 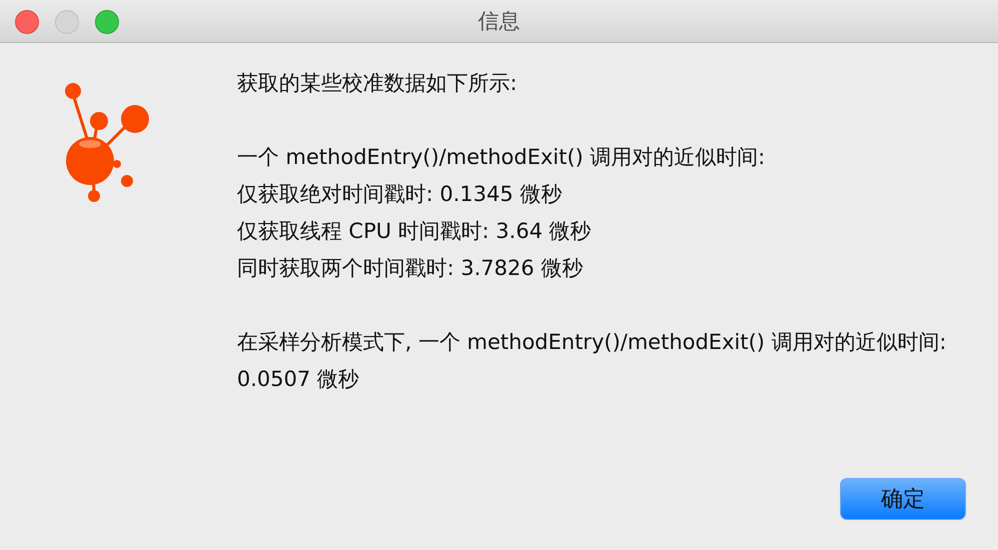 What do you see at coordinates (499, 21) in the screenshot?
I see `window-title: 信息` at bounding box center [499, 21].